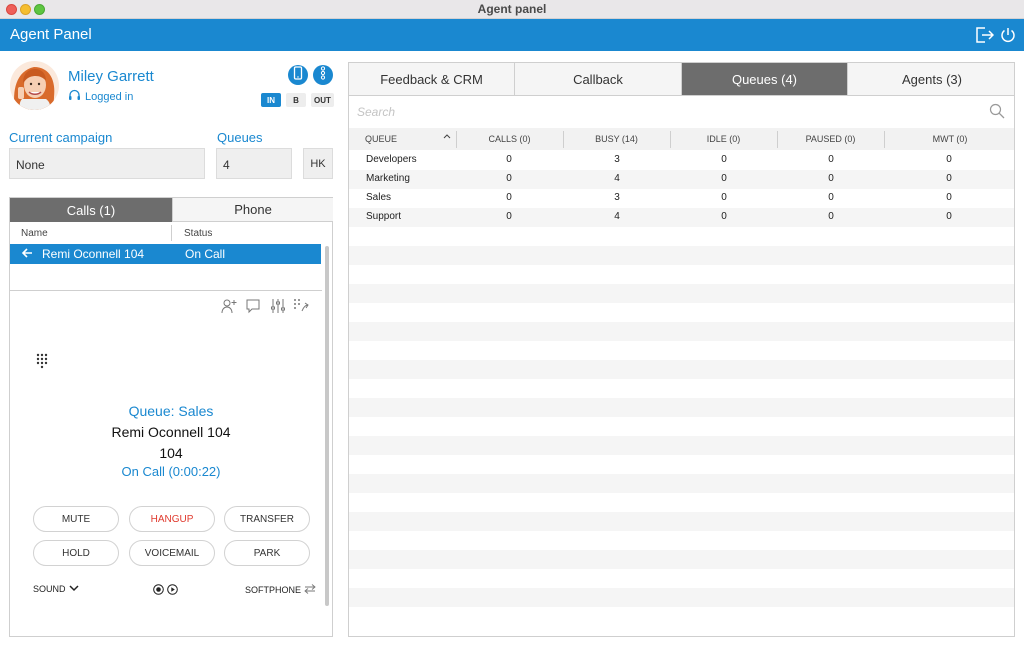 The height and width of the screenshot is (646, 1024). I want to click on sound-label: SOUND, so click(49, 589).